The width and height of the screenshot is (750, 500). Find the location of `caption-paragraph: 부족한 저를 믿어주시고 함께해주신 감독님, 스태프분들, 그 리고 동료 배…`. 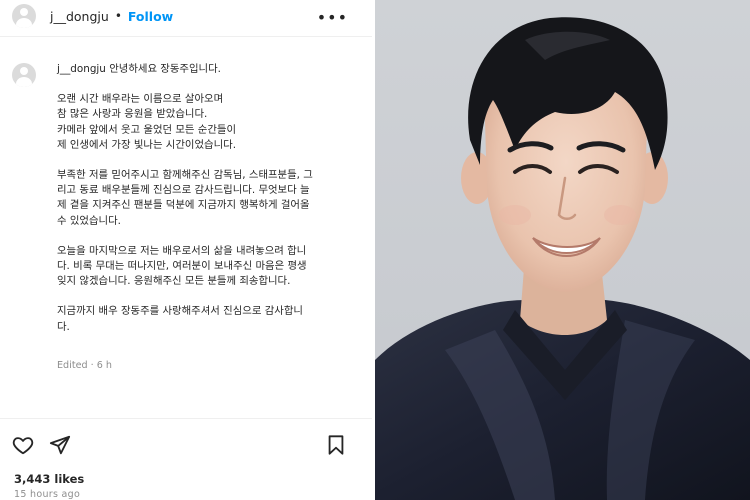

caption-paragraph: 부족한 저를 믿어주시고 함께해주신 감독님, 스태프분들, 그 리고 동료 배… is located at coordinates (185, 198).